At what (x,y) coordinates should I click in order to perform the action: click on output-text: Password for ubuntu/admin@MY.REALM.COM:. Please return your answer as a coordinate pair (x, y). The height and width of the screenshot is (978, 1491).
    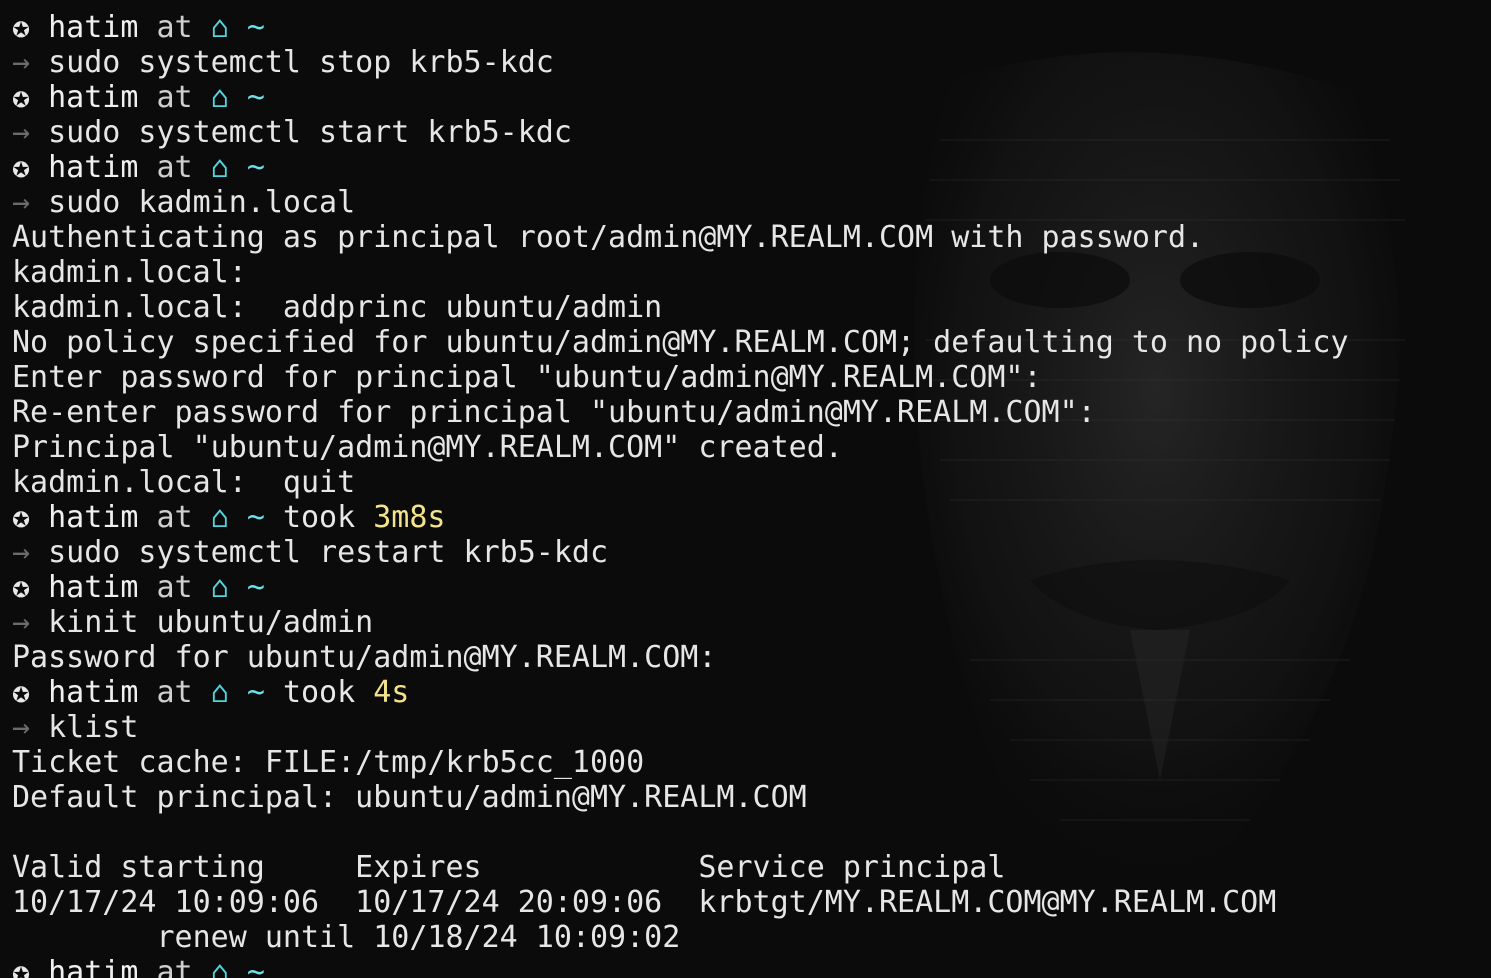
    Looking at the image, I should click on (364, 657).